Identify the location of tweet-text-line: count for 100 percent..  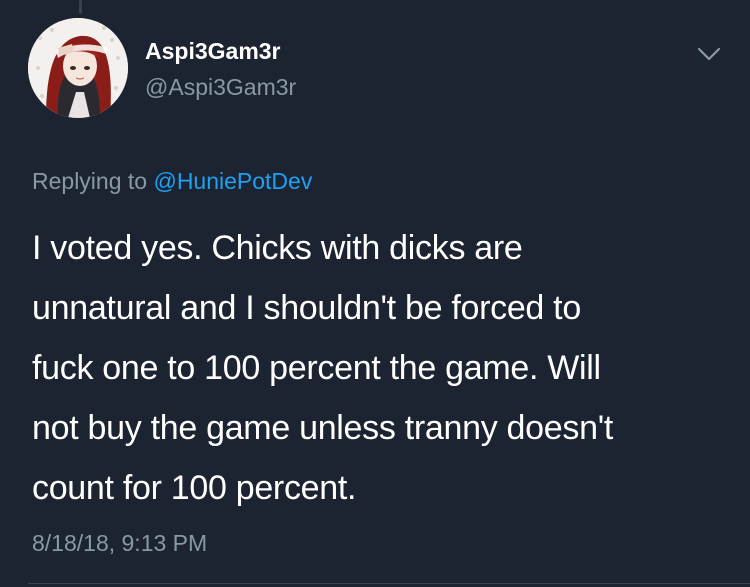
(194, 488).